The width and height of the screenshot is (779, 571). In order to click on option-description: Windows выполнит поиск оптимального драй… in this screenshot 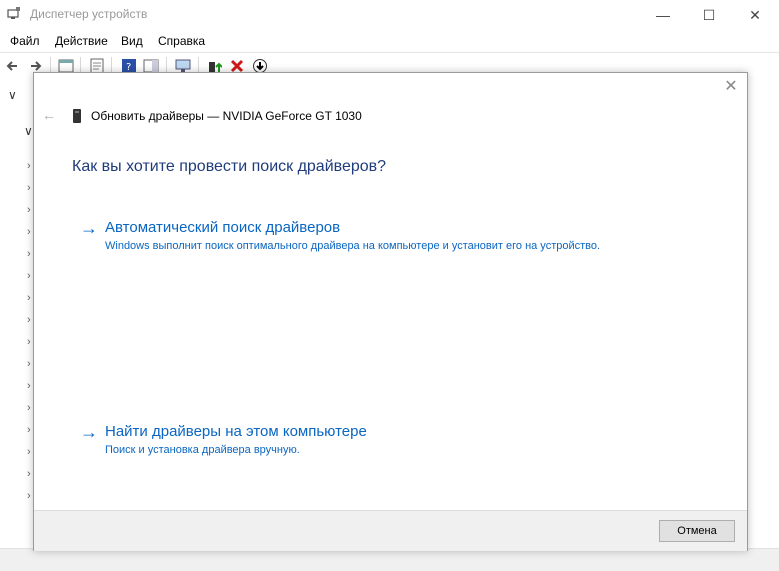, I will do `click(352, 246)`.